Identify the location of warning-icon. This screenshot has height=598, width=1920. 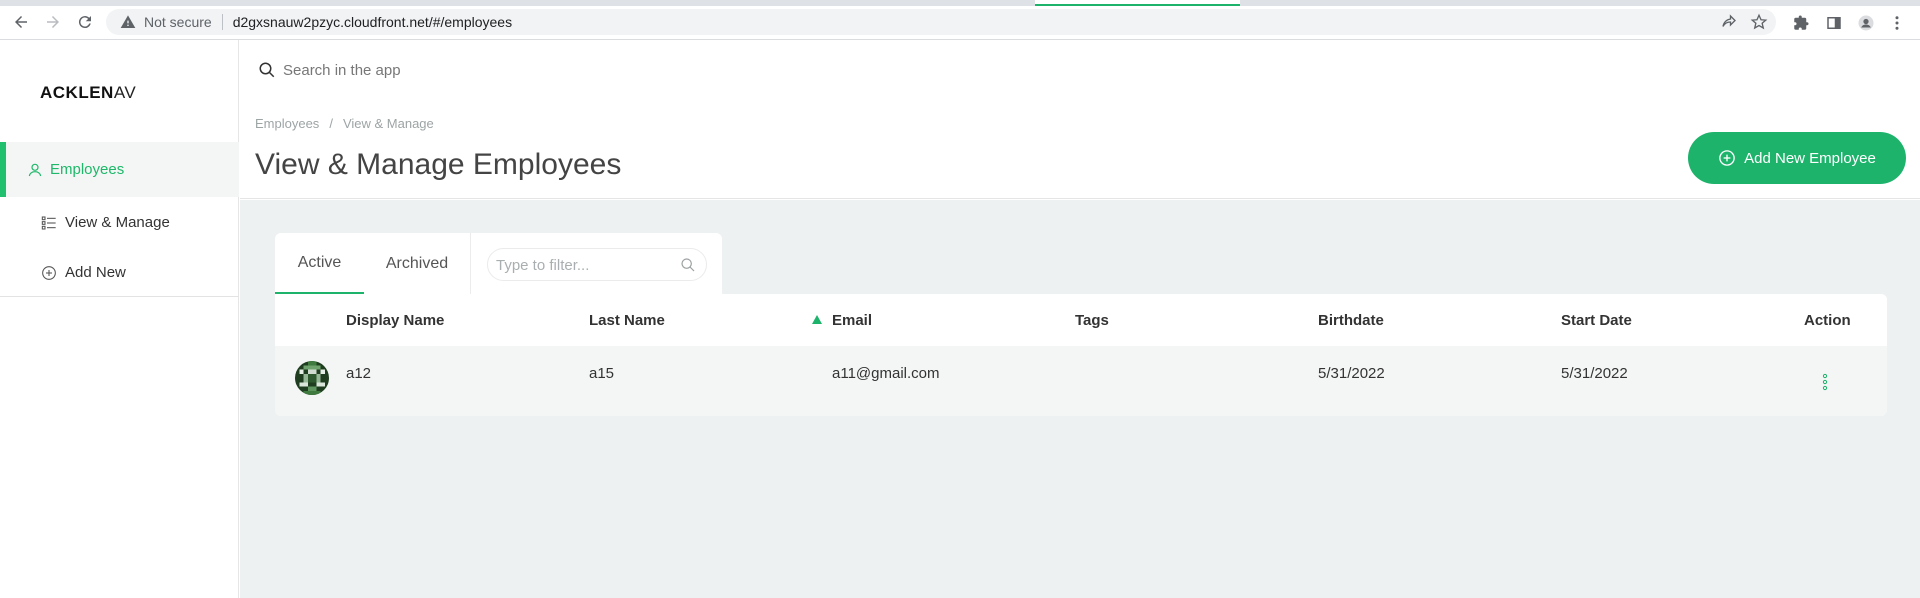
(128, 21).